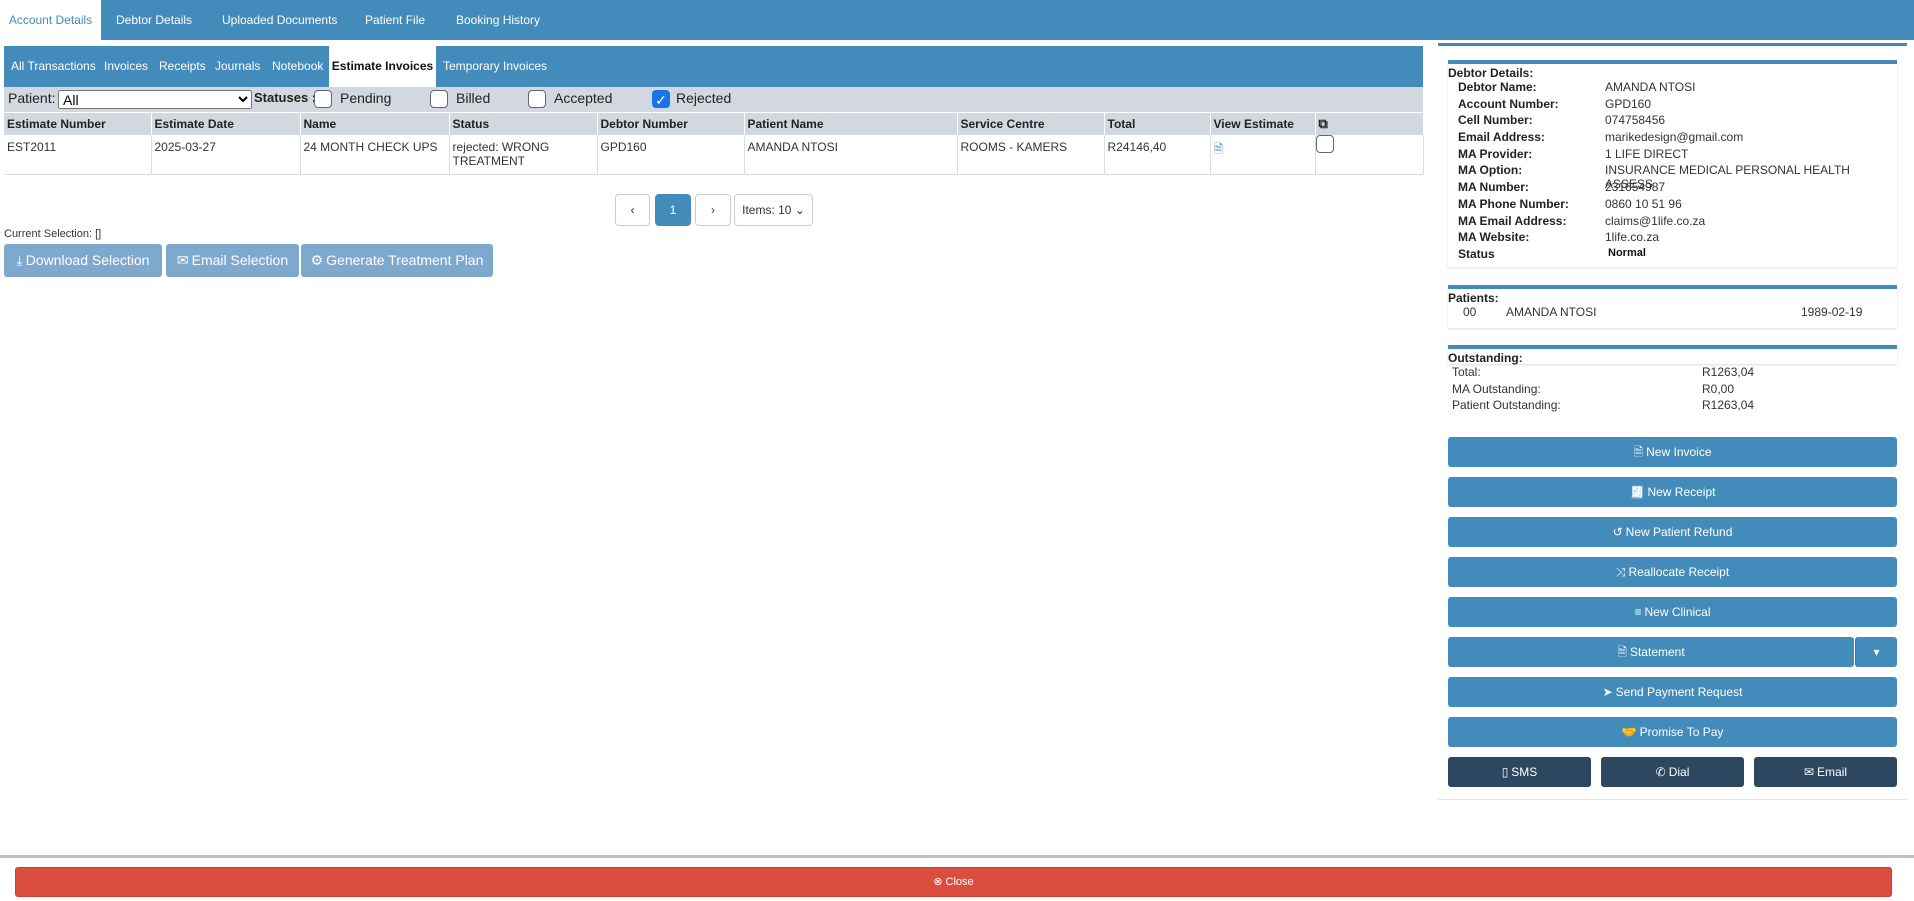  Describe the element at coordinates (661, 99) in the screenshot. I see `rejected-checkbox: ✓` at that location.